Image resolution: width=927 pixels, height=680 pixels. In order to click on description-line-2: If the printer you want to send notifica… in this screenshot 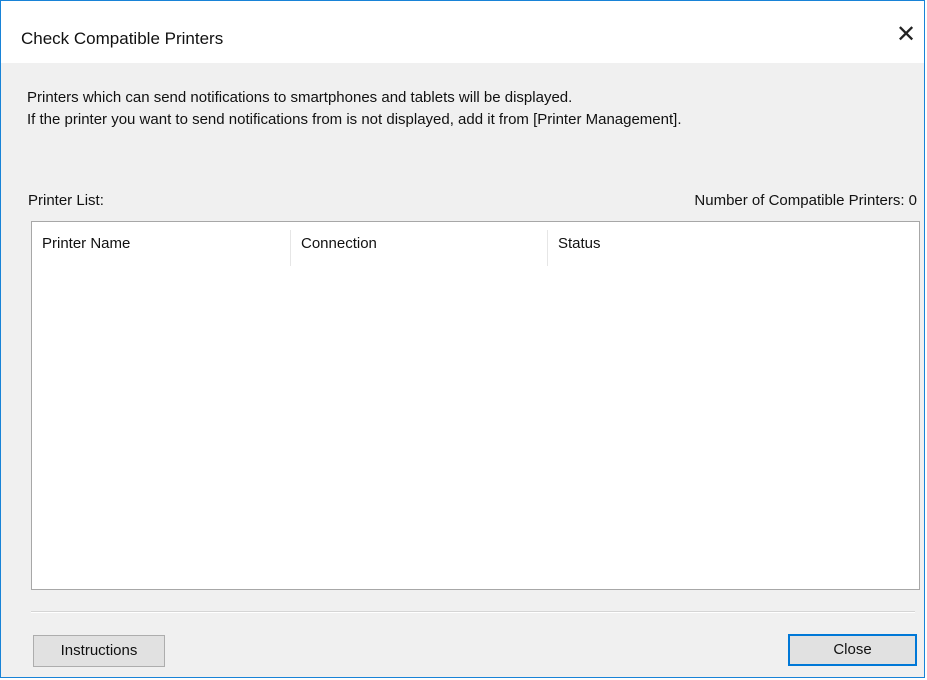, I will do `click(354, 119)`.